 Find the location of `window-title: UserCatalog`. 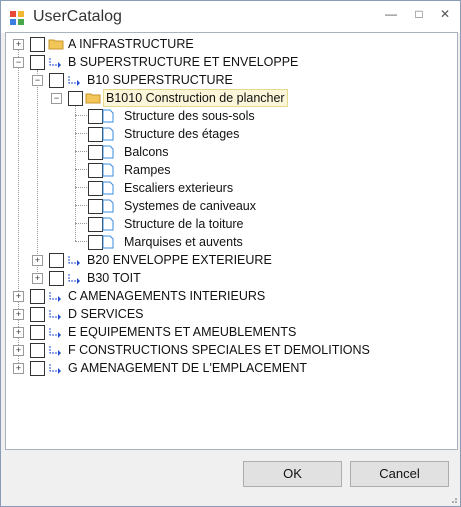

window-title: UserCatalog is located at coordinates (77, 16).